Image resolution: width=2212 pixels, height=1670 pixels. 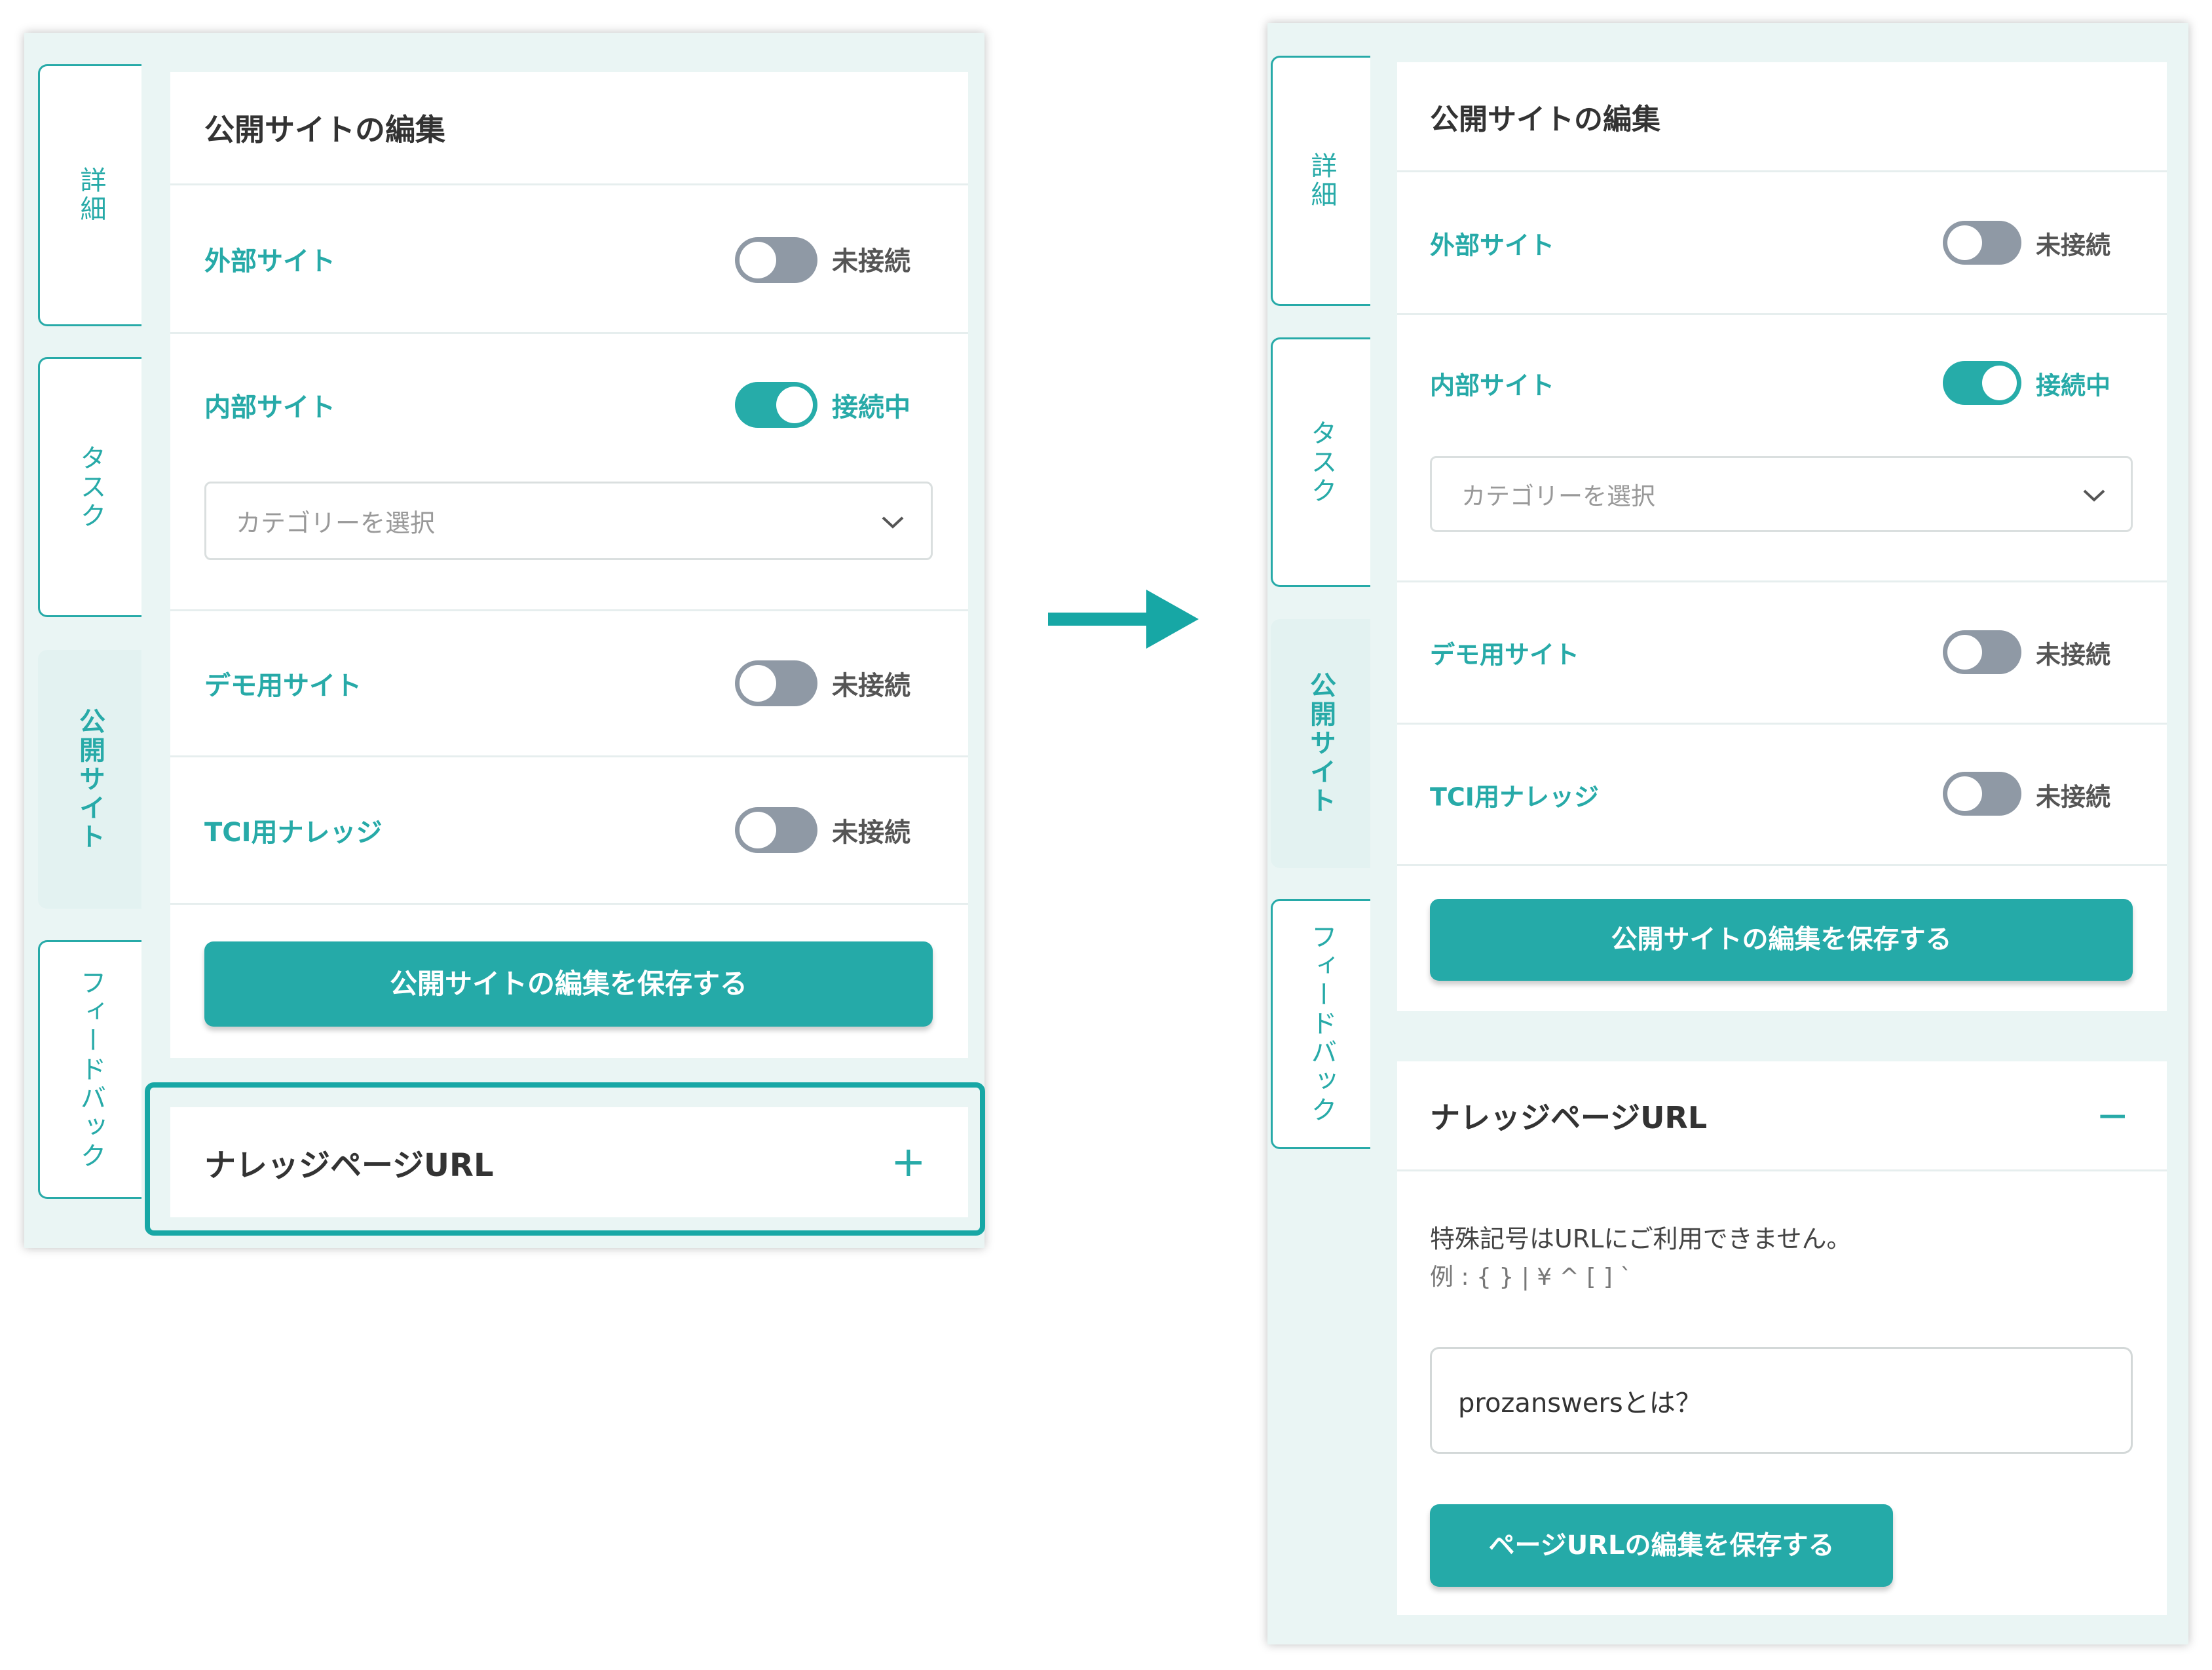 What do you see at coordinates (1782, 1116) in the screenshot?
I see `knowledge-header: ナレッジページURL −` at bounding box center [1782, 1116].